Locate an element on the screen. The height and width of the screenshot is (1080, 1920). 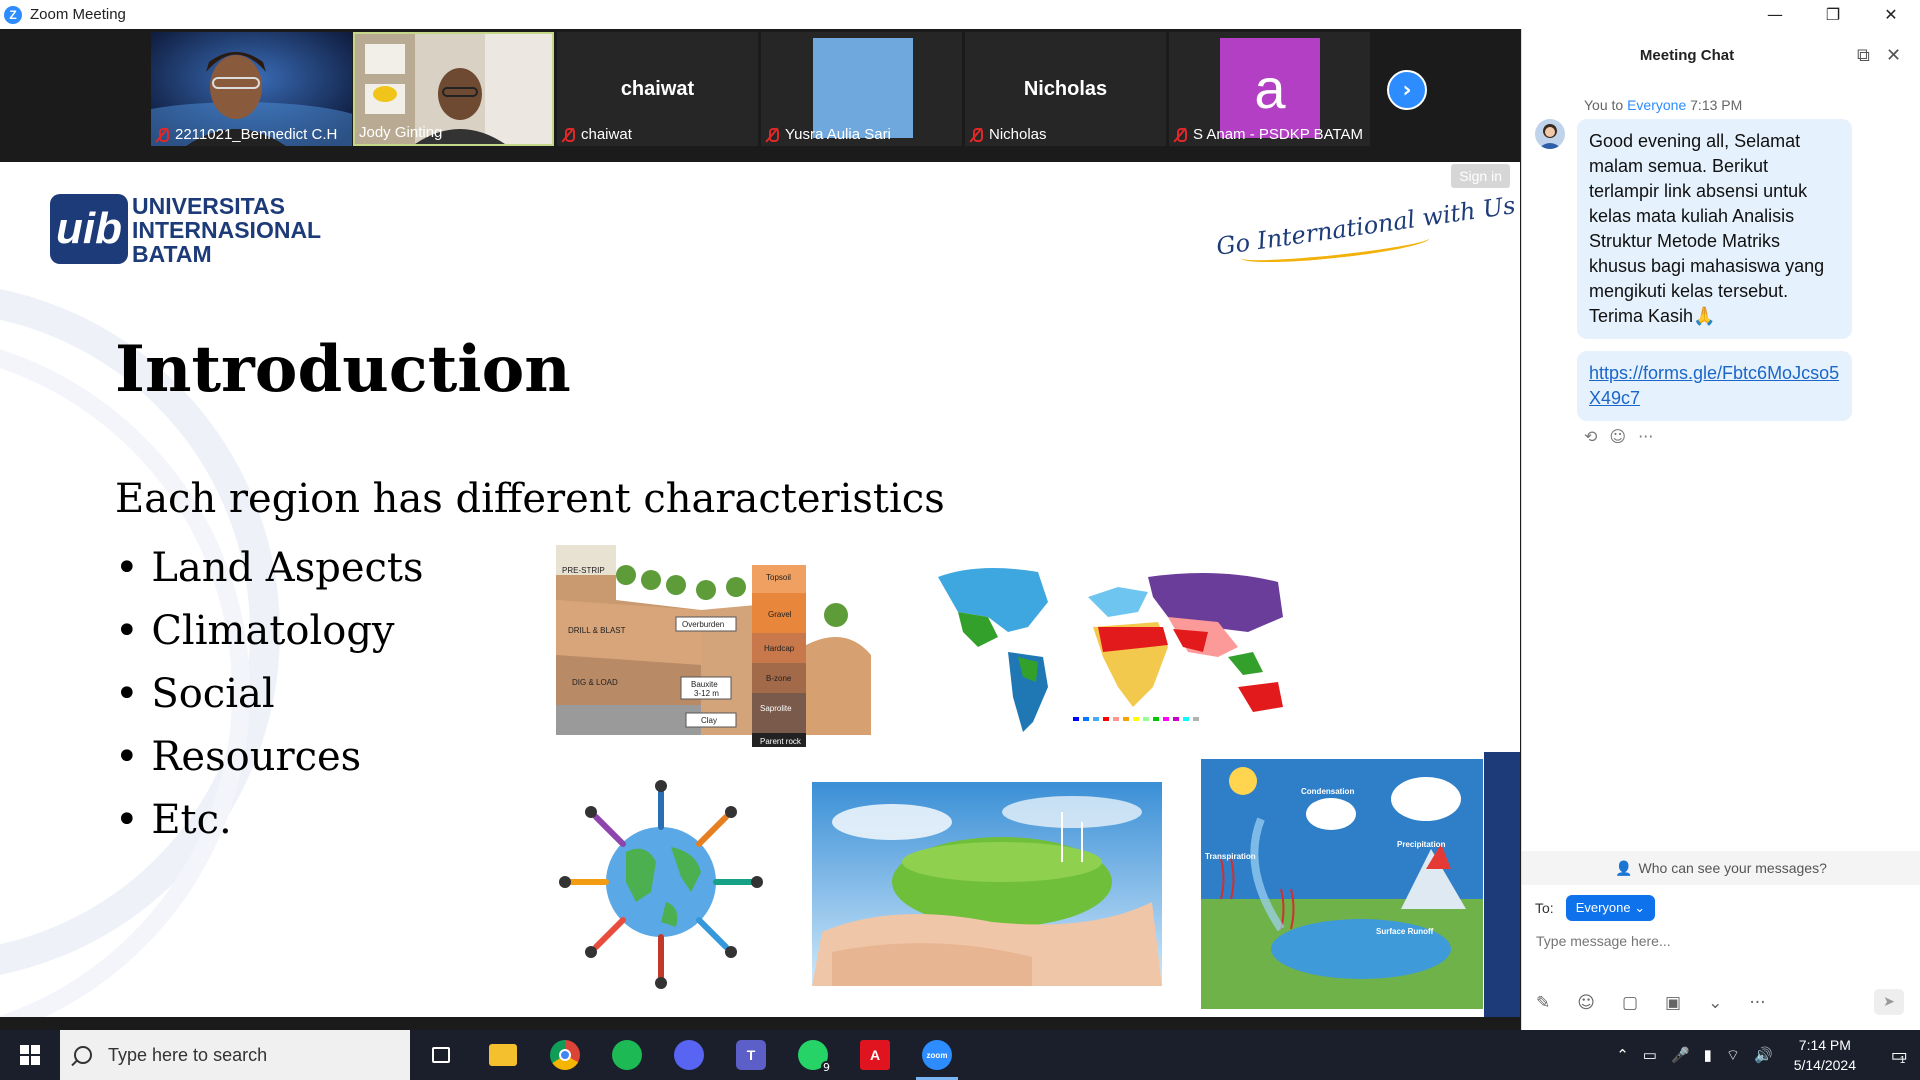
participant-name: Yusra Aulia Sari is located at coordinates (838, 134).